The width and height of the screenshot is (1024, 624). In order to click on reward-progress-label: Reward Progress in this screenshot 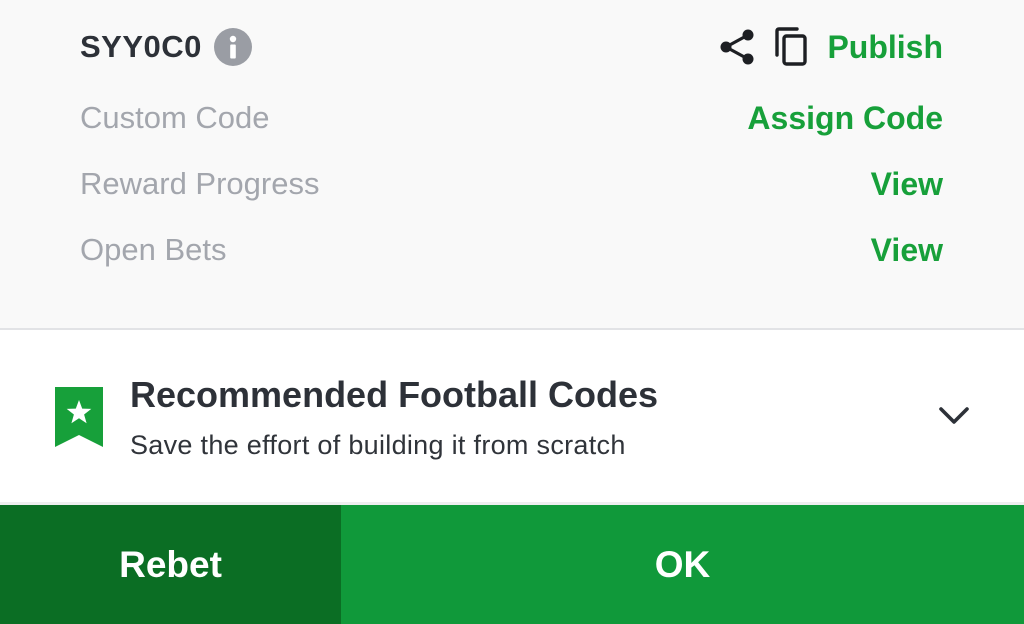, I will do `click(200, 183)`.